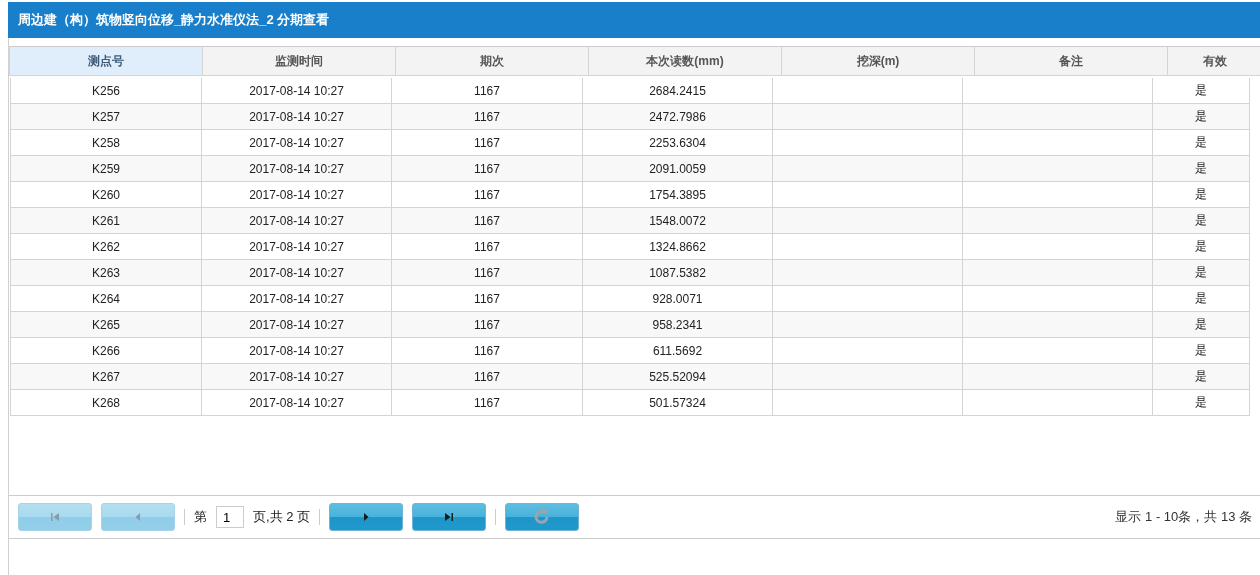 This screenshot has width=1260, height=575. Describe the element at coordinates (106, 246) in the screenshot. I see `table-cell: K262` at that location.